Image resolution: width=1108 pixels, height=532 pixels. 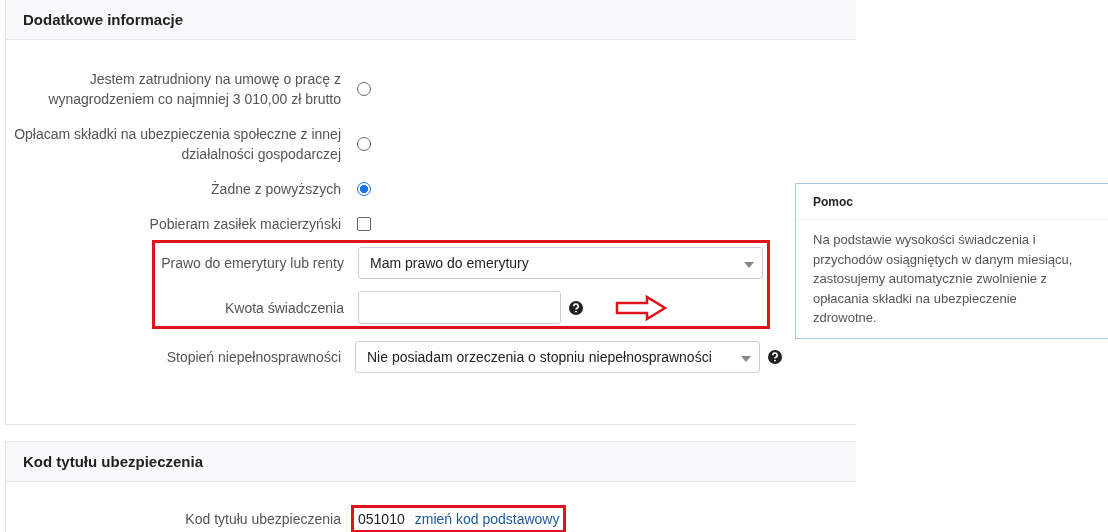 What do you see at coordinates (113, 461) in the screenshot?
I see `section-title: Kod tytułu ubezpieczenia` at bounding box center [113, 461].